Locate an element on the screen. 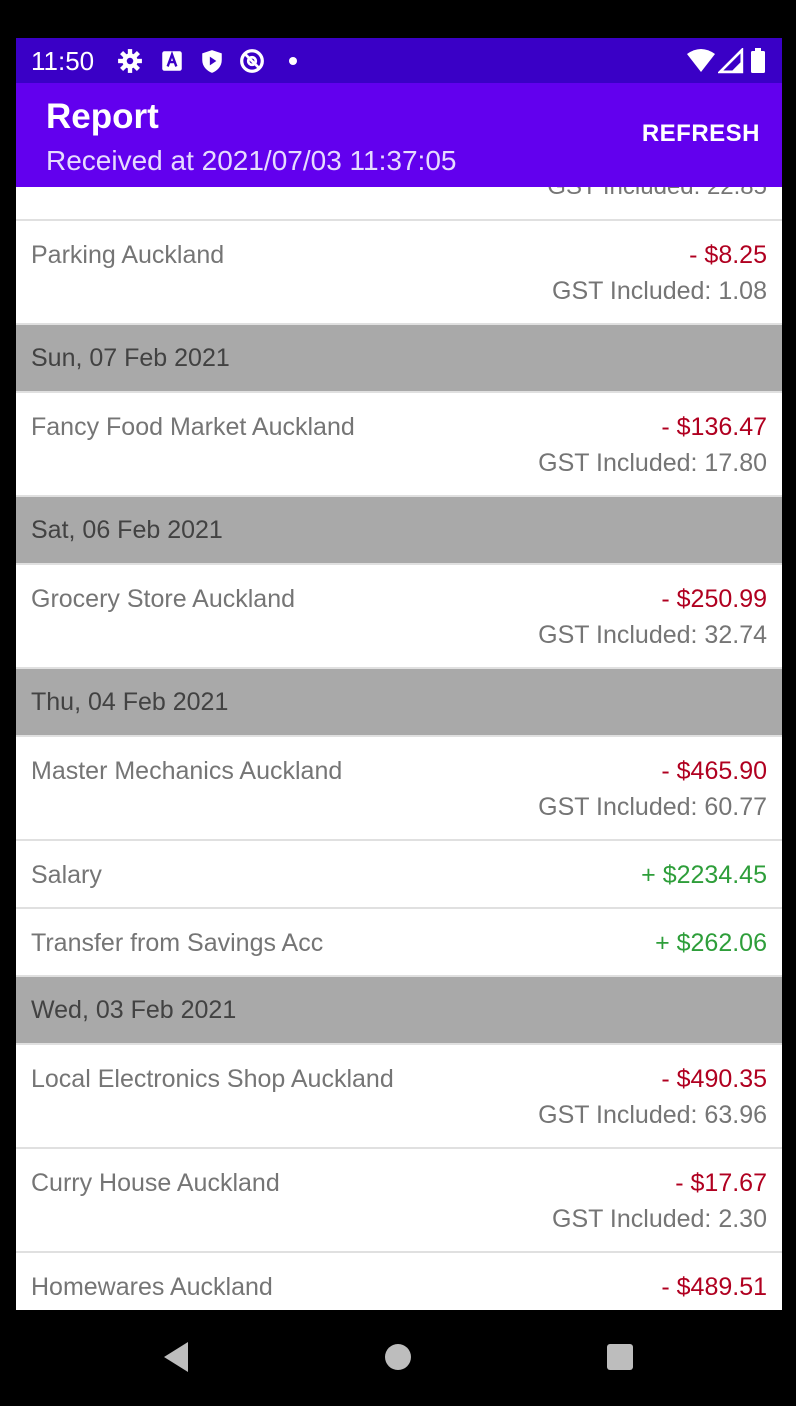 The height and width of the screenshot is (1406, 796). date-header-label: Thu, 04 Feb 2021 is located at coordinates (130, 702).